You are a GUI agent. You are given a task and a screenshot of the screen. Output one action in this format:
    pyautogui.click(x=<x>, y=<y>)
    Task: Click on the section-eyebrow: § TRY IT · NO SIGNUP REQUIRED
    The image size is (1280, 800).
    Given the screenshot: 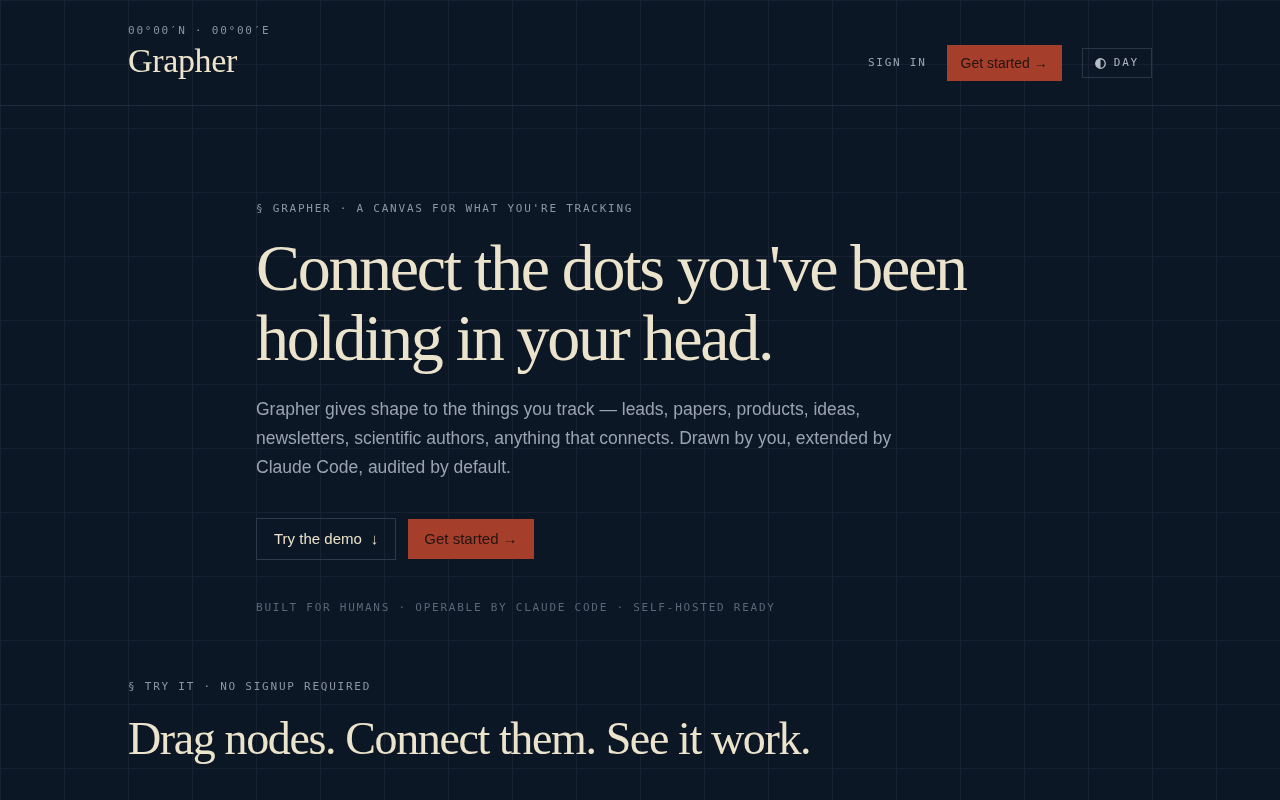 What is the action you would take?
    pyautogui.click(x=250, y=687)
    